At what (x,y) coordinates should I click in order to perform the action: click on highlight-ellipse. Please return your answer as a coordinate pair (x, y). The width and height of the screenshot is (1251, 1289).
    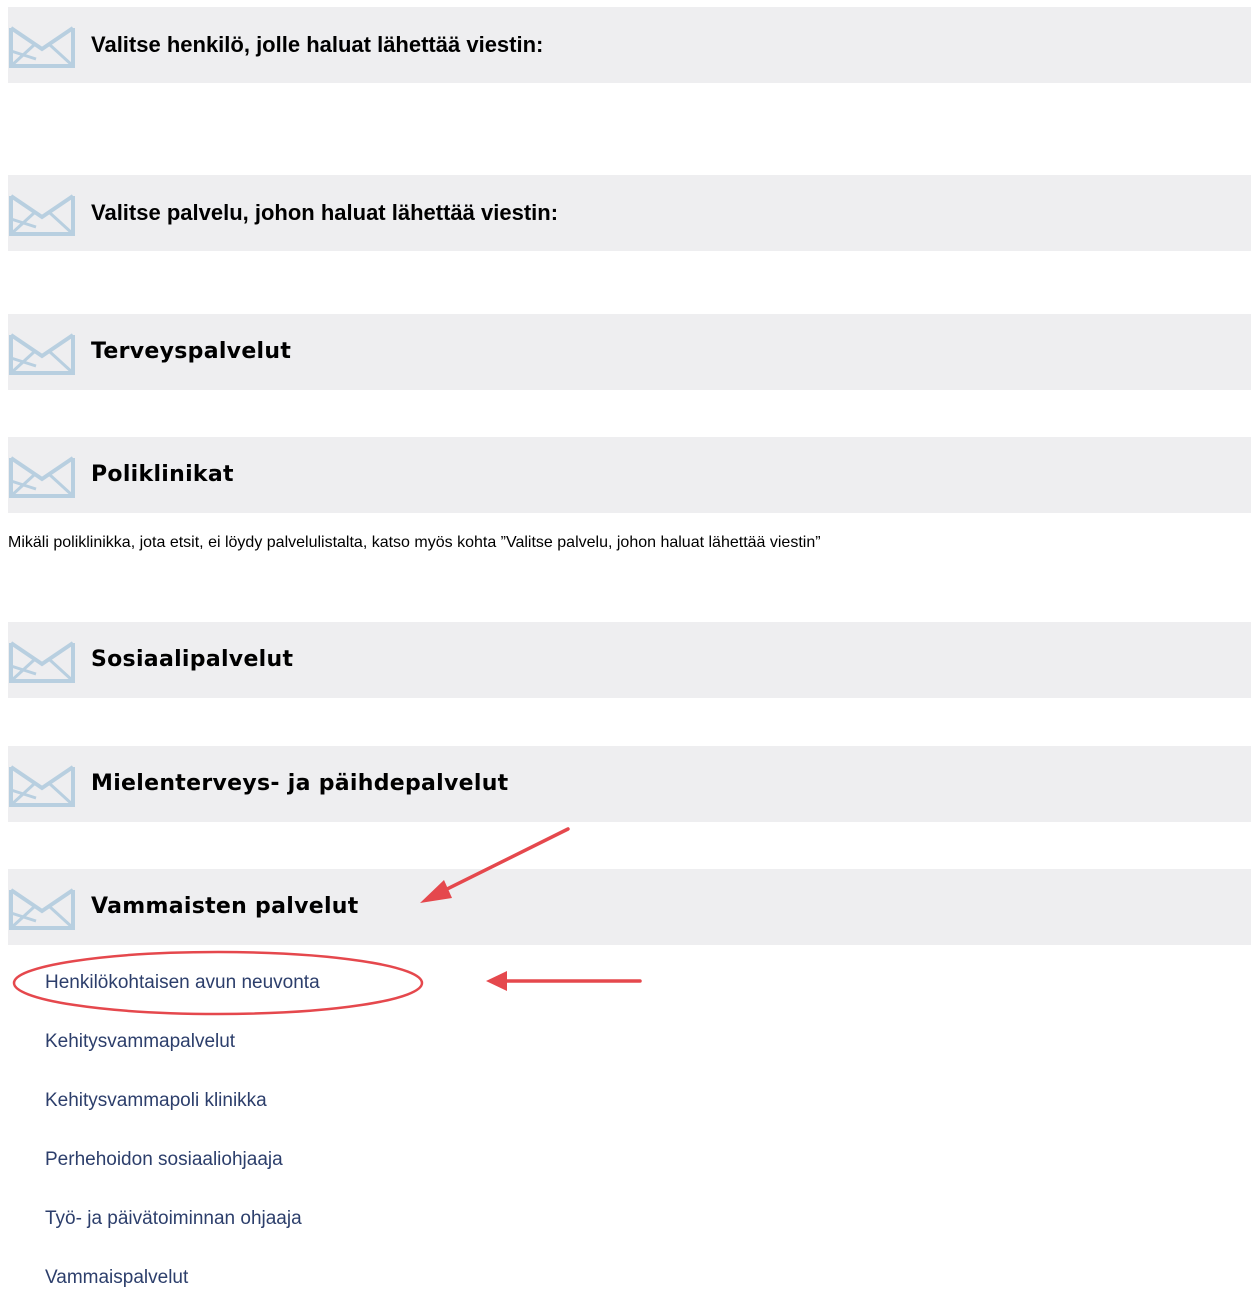
    Looking at the image, I should click on (218, 983).